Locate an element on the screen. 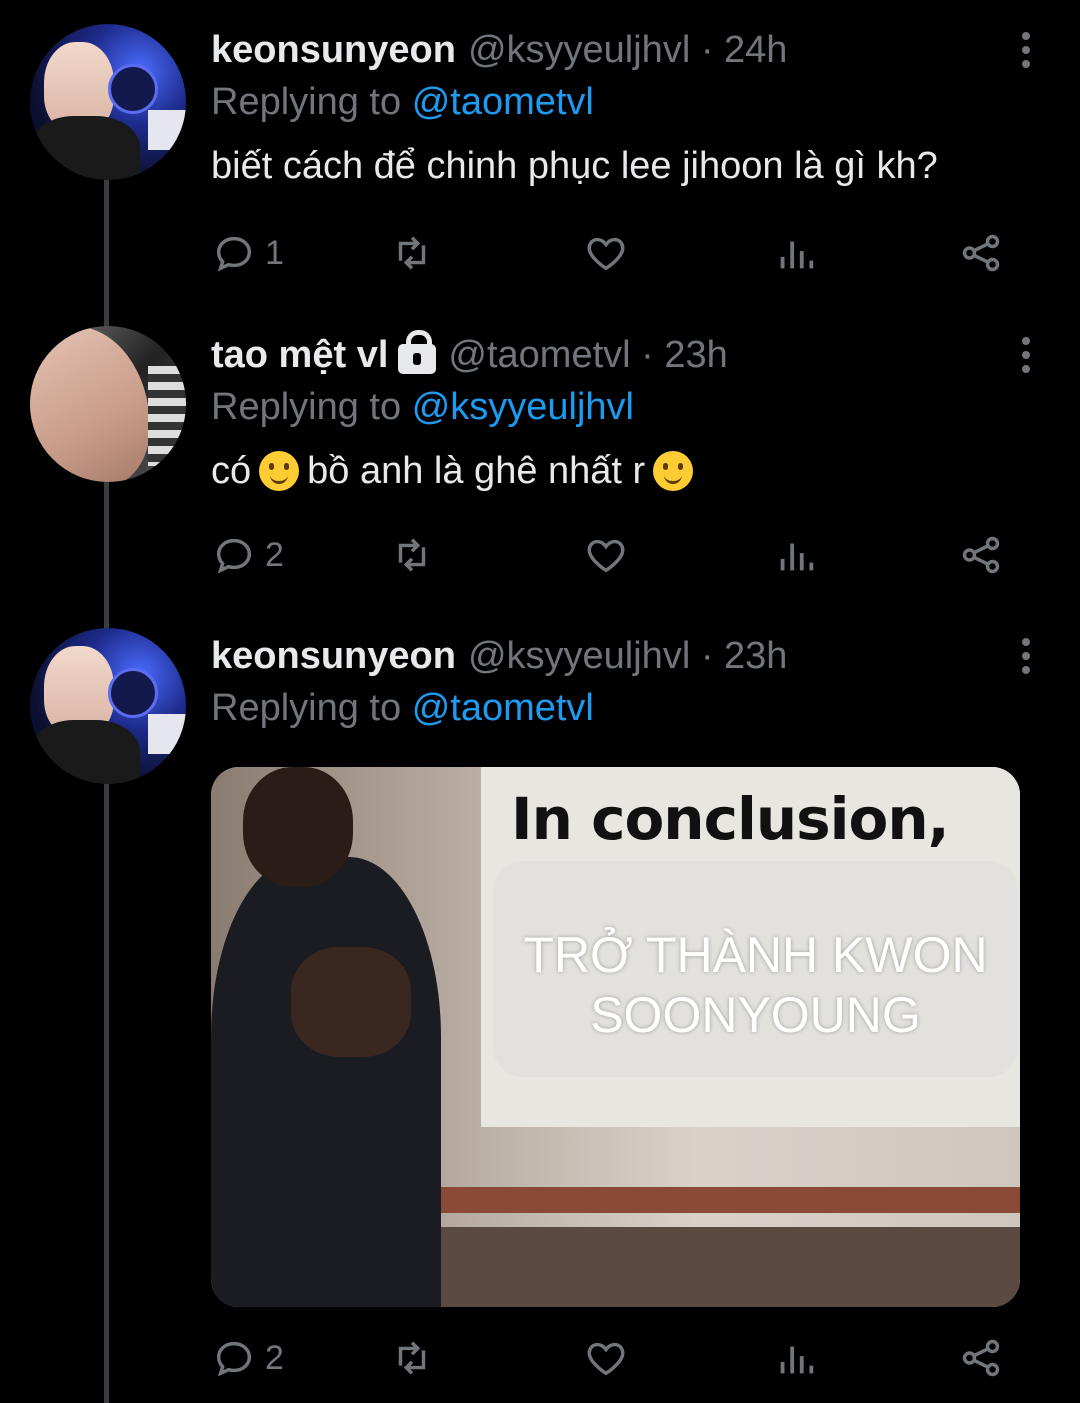  replying-to: Replying to @ksyyeuljhvl is located at coordinates (422, 407).